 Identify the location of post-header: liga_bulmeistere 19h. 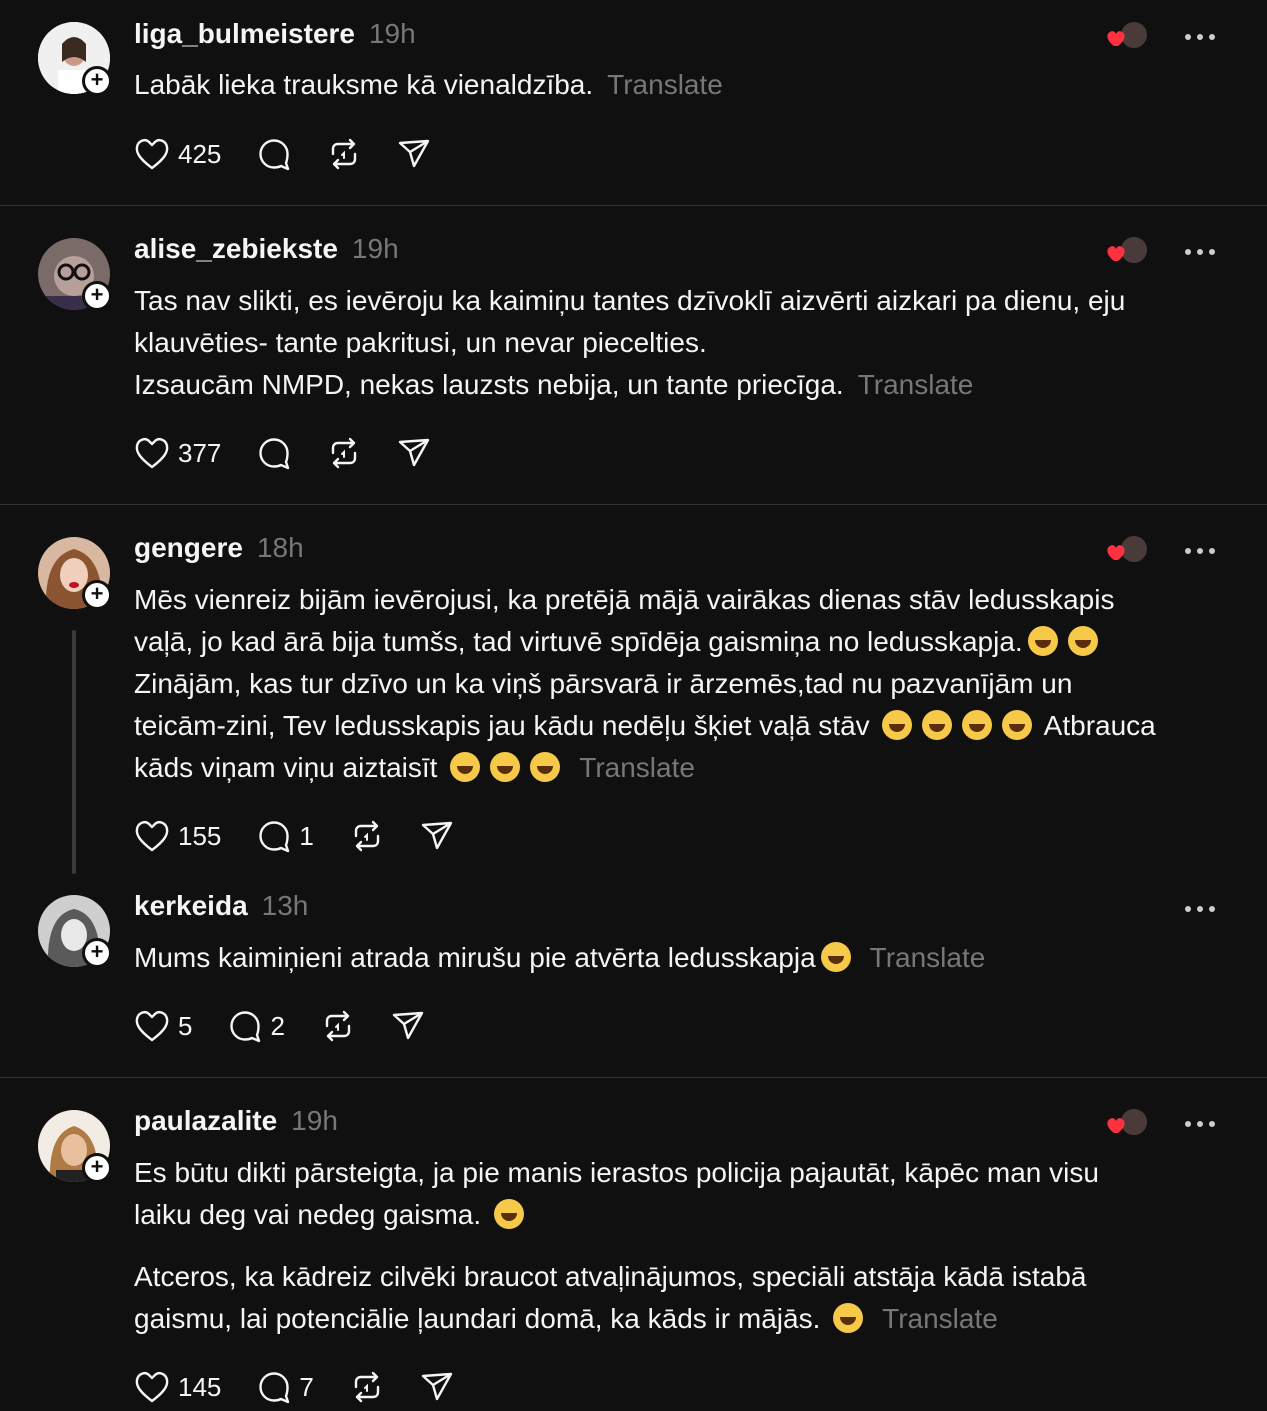
(275, 38).